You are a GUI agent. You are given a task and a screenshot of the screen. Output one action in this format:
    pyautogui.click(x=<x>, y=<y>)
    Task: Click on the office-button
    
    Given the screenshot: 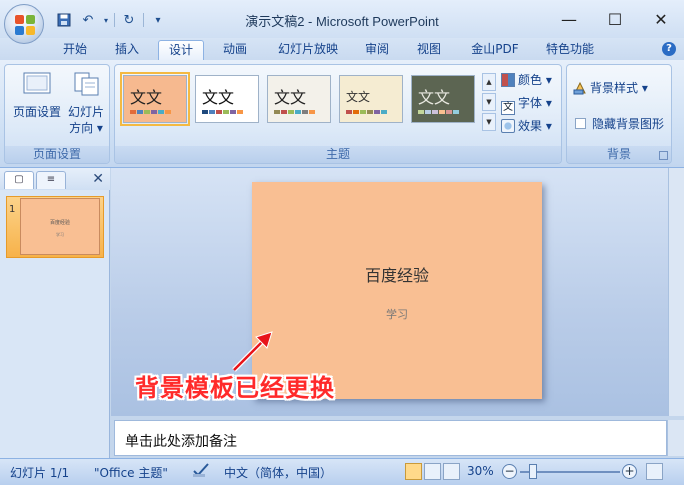 What is the action you would take?
    pyautogui.click(x=24, y=24)
    